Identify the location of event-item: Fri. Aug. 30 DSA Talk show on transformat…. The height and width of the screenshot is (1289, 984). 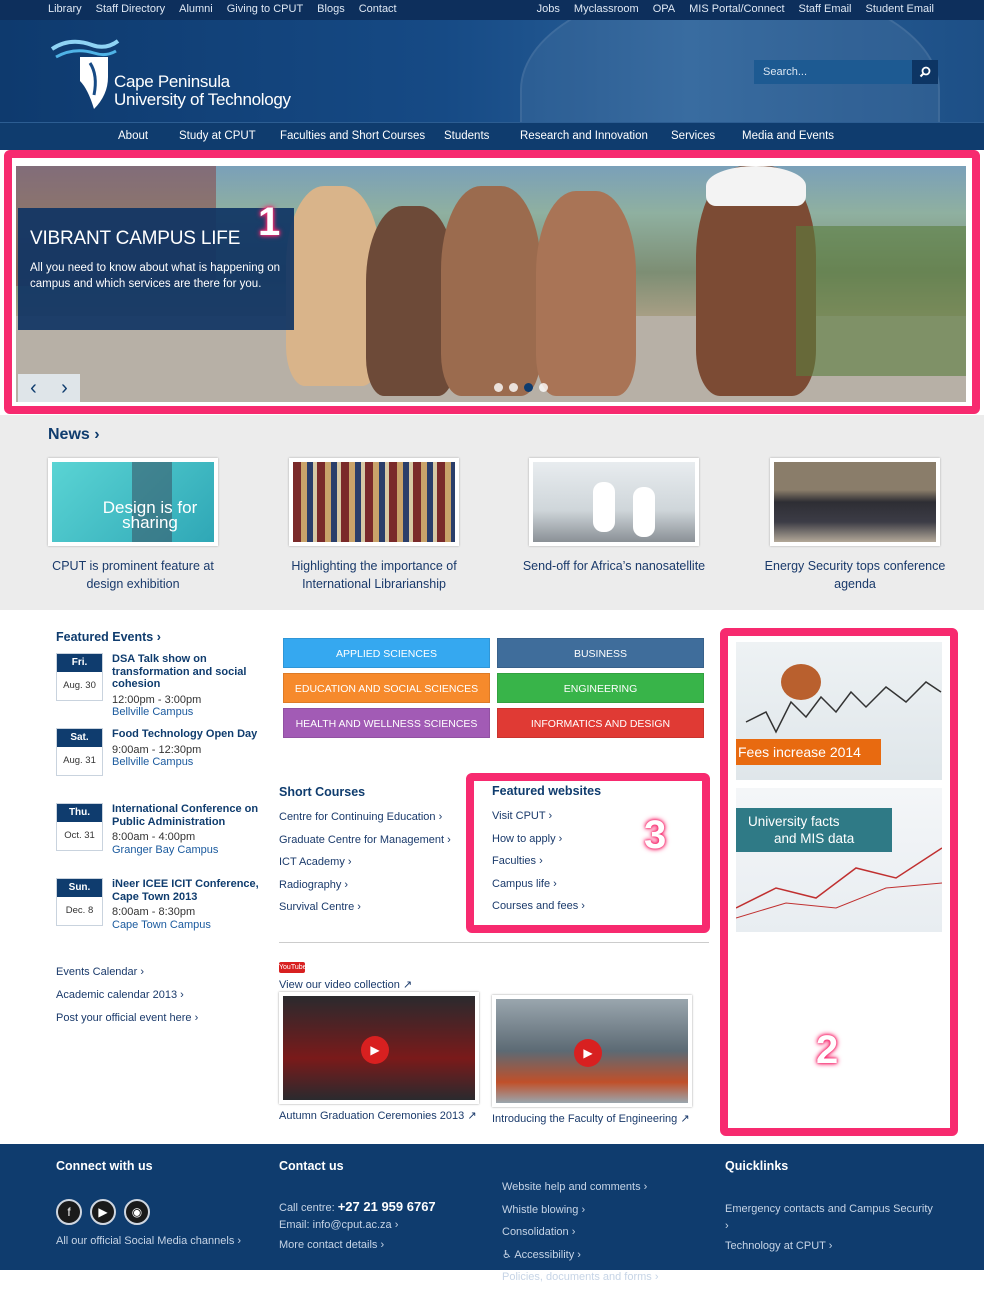
(161, 690).